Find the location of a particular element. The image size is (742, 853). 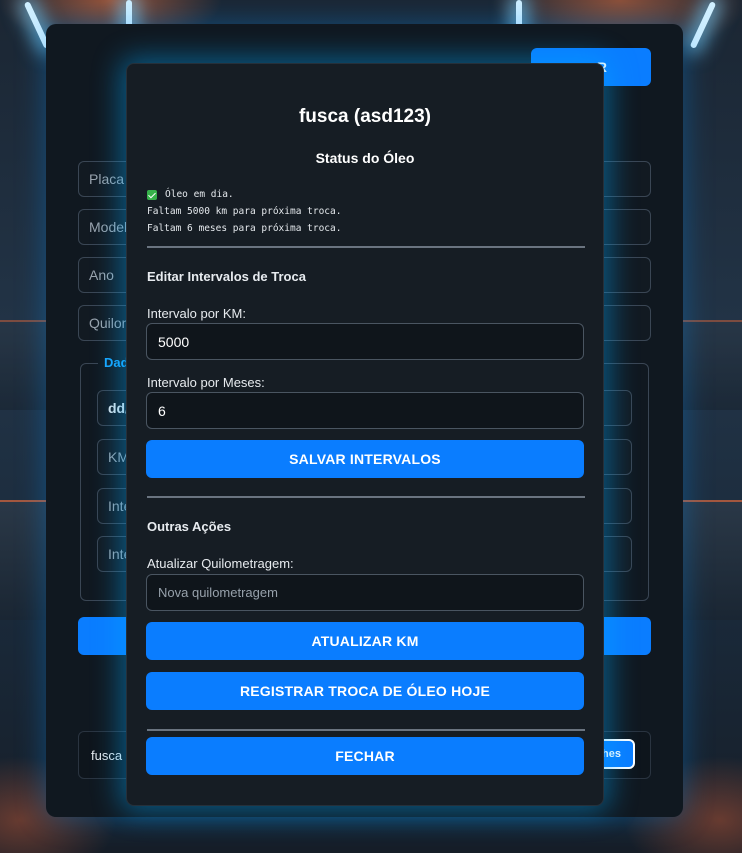

new-mileage-input: Nova quilometragem is located at coordinates (365, 592).